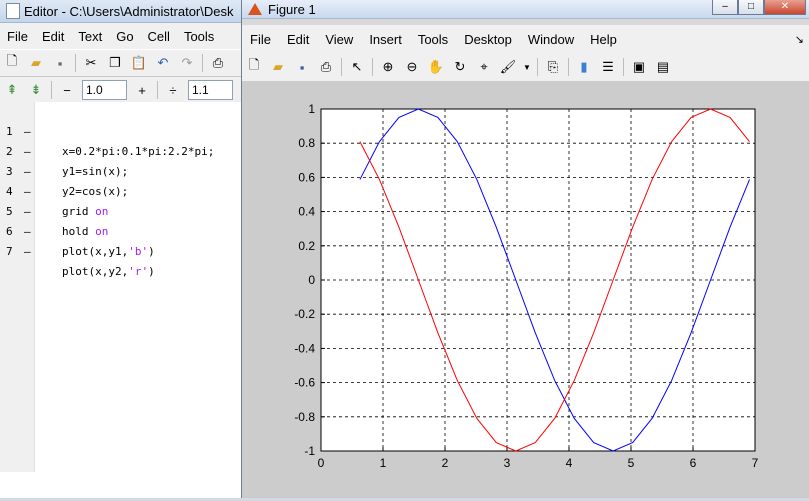 This screenshot has height=501, width=809. Describe the element at coordinates (138, 251) in the screenshot. I see `code-string: 'b'` at that location.